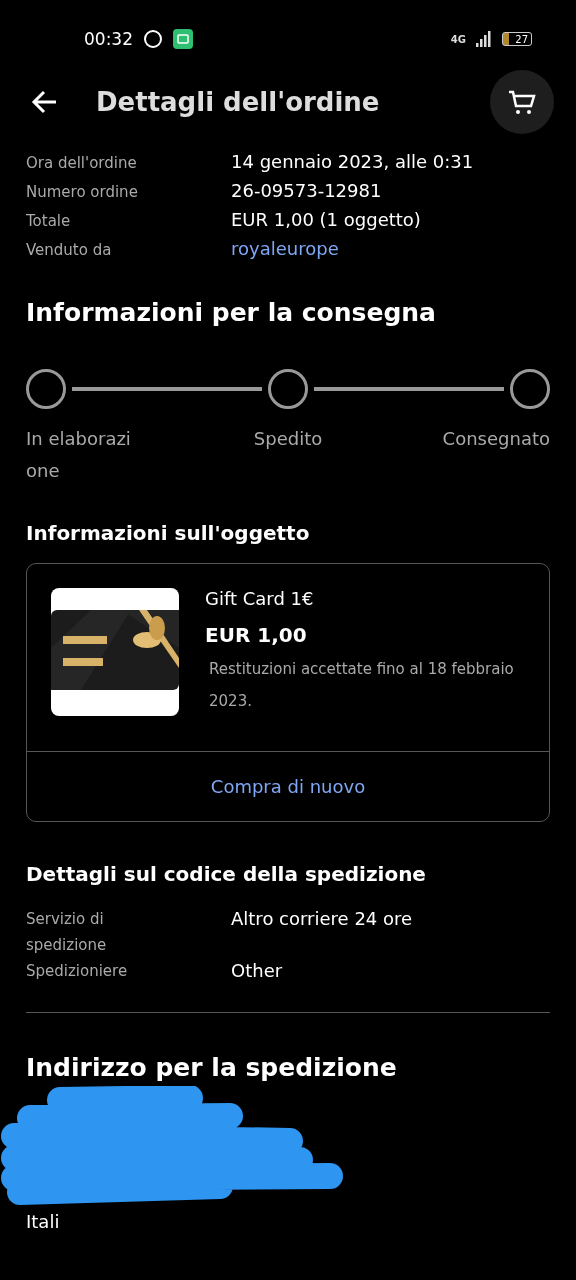 The height and width of the screenshot is (1280, 576). I want to click on info-label: Venduto da, so click(69, 250).